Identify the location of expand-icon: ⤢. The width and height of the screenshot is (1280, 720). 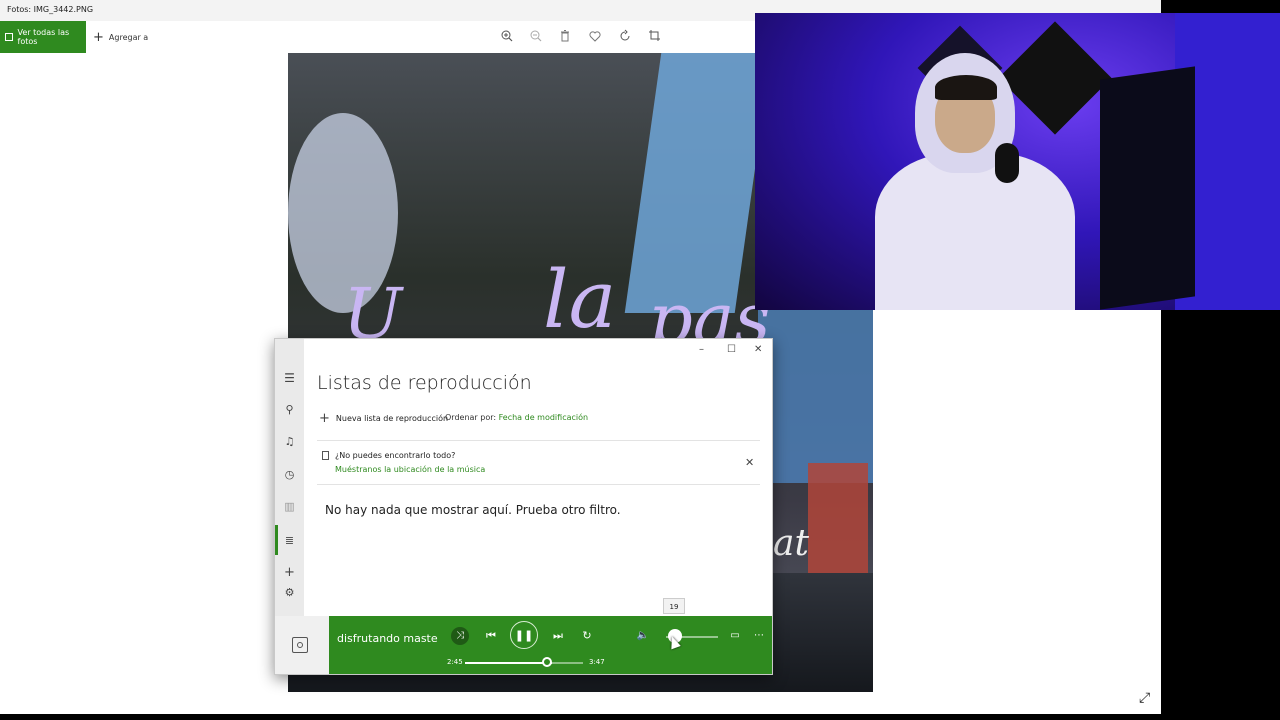
(1144, 698).